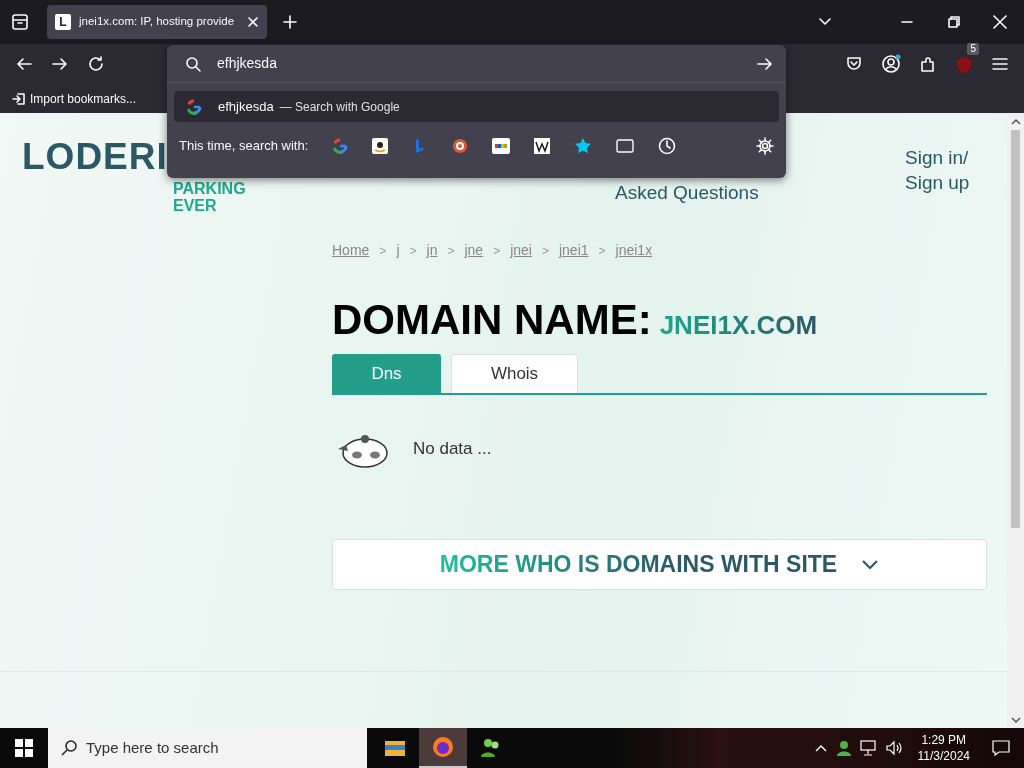 The height and width of the screenshot is (768, 1024). Describe the element at coordinates (854, 64) in the screenshot. I see `pocket-icon` at that location.